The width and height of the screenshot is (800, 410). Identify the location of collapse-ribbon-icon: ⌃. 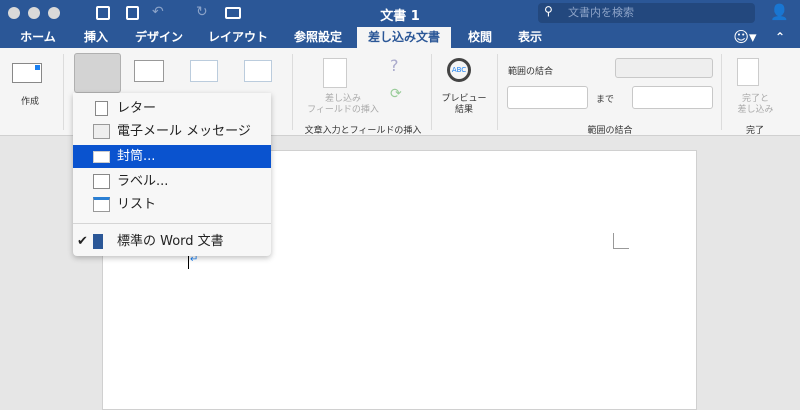
(780, 37).